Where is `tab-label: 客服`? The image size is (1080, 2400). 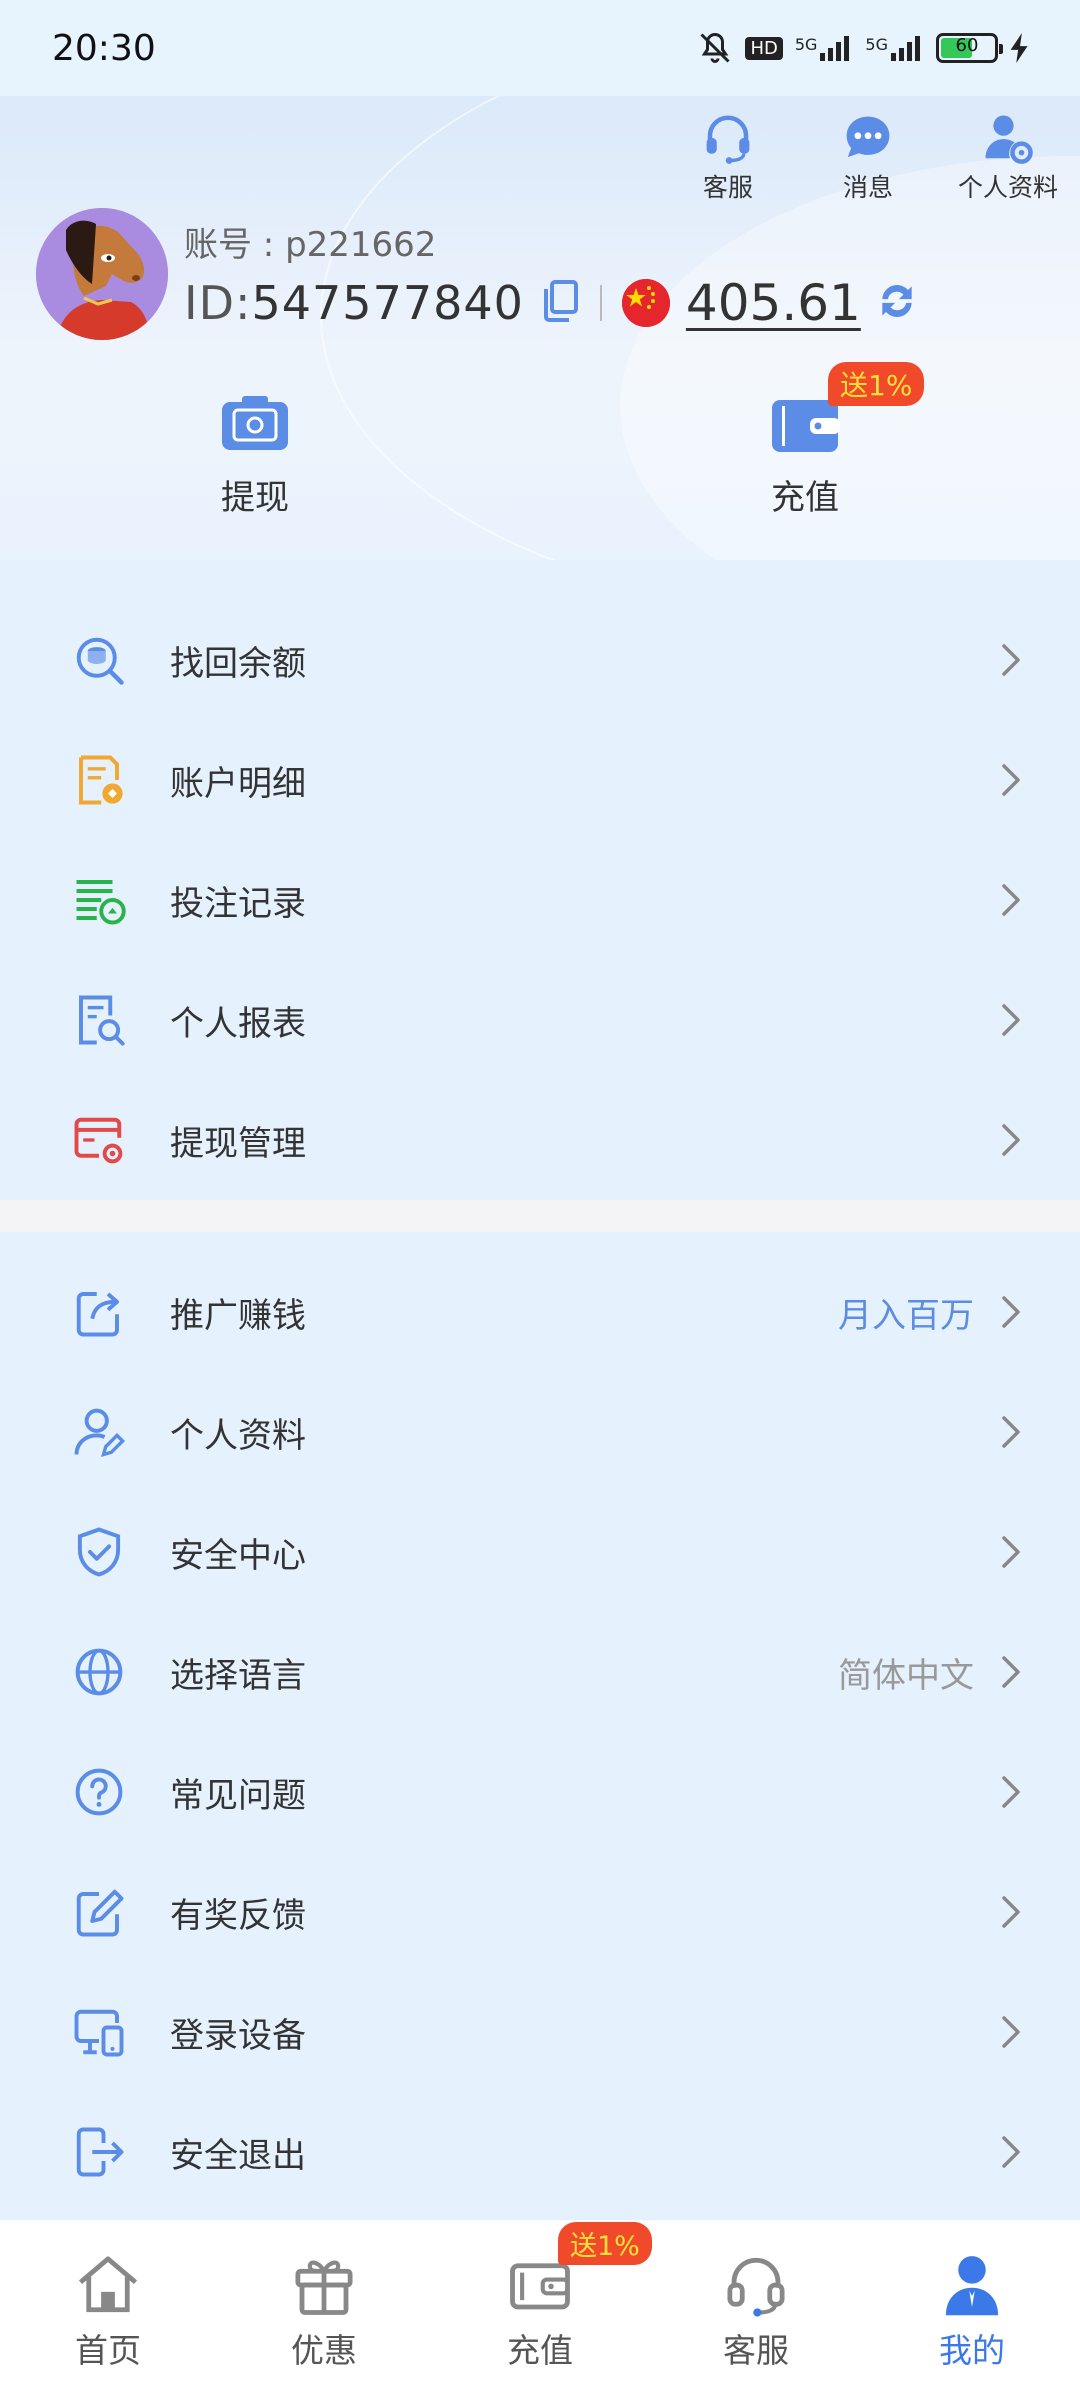 tab-label: 客服 is located at coordinates (756, 2350).